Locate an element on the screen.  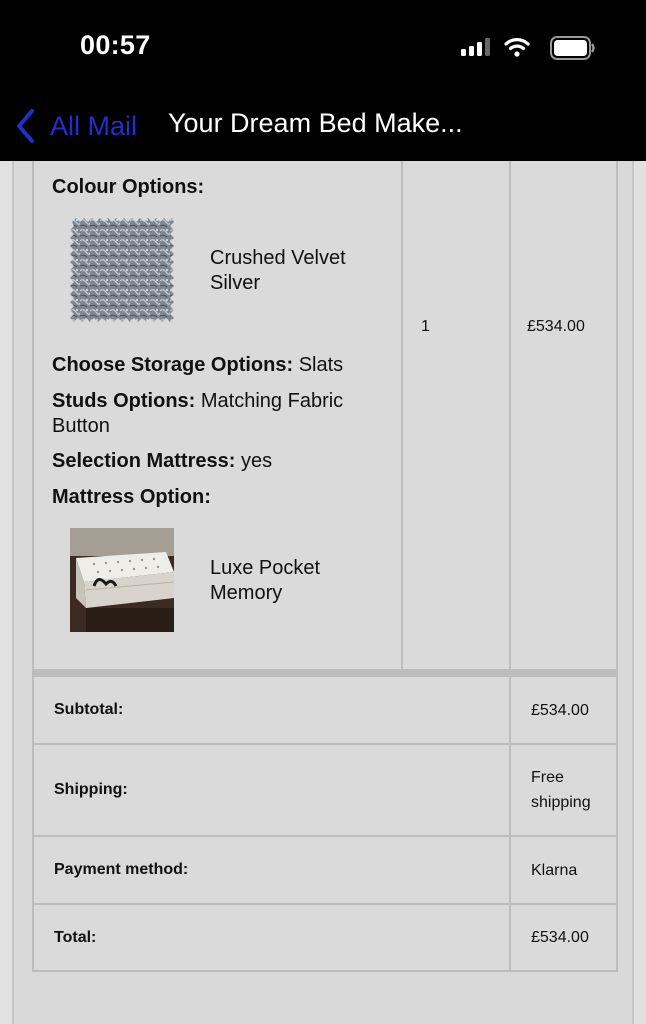
back-label: All Mail is located at coordinates (94, 125).